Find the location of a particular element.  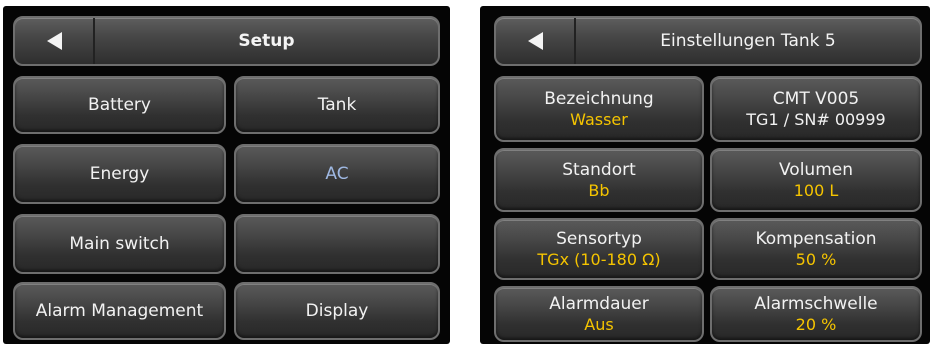

energy-button: Energy is located at coordinates (119, 174).